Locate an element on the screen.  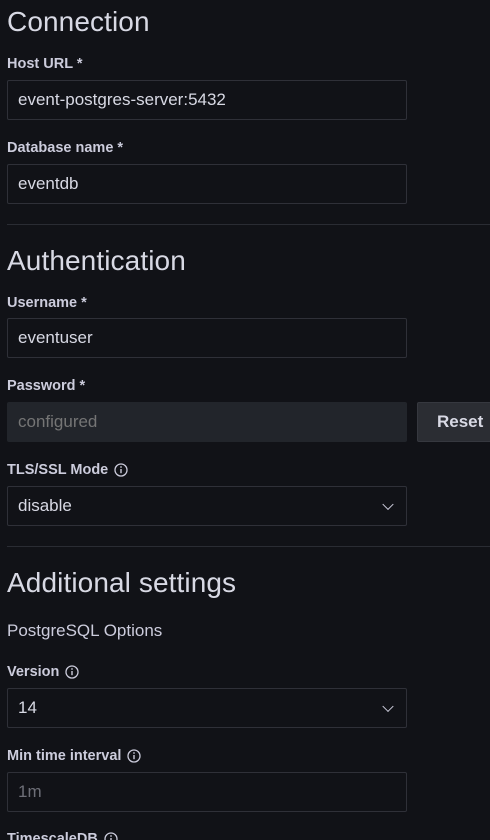
tls-ssl-mode-value: disable is located at coordinates (45, 505).